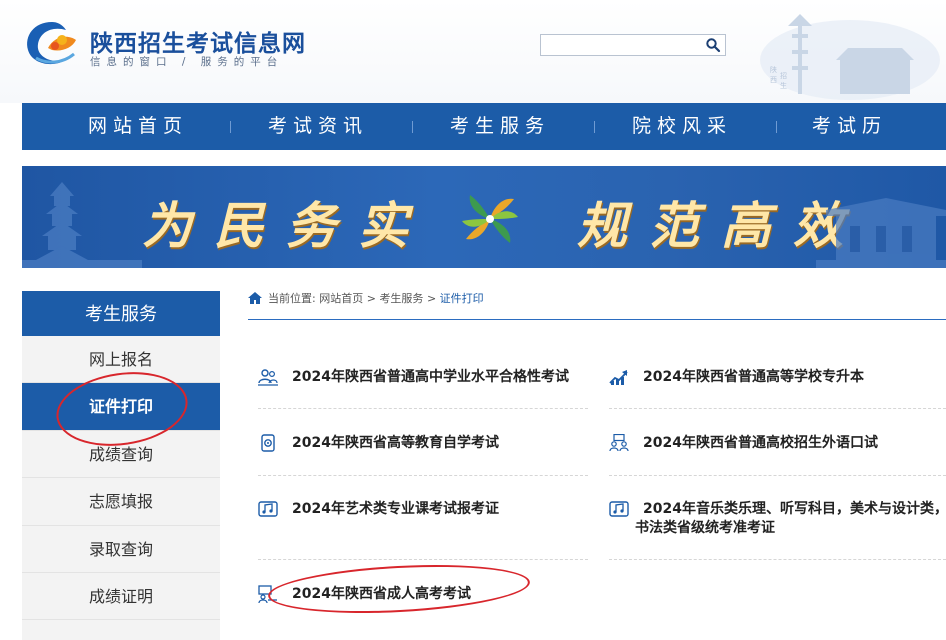 Image resolution: width=946 pixels, height=640 pixels. What do you see at coordinates (430, 377) in the screenshot?
I see `exam-label: 2024年陕西省普通高中学业水平合格性考试` at bounding box center [430, 377].